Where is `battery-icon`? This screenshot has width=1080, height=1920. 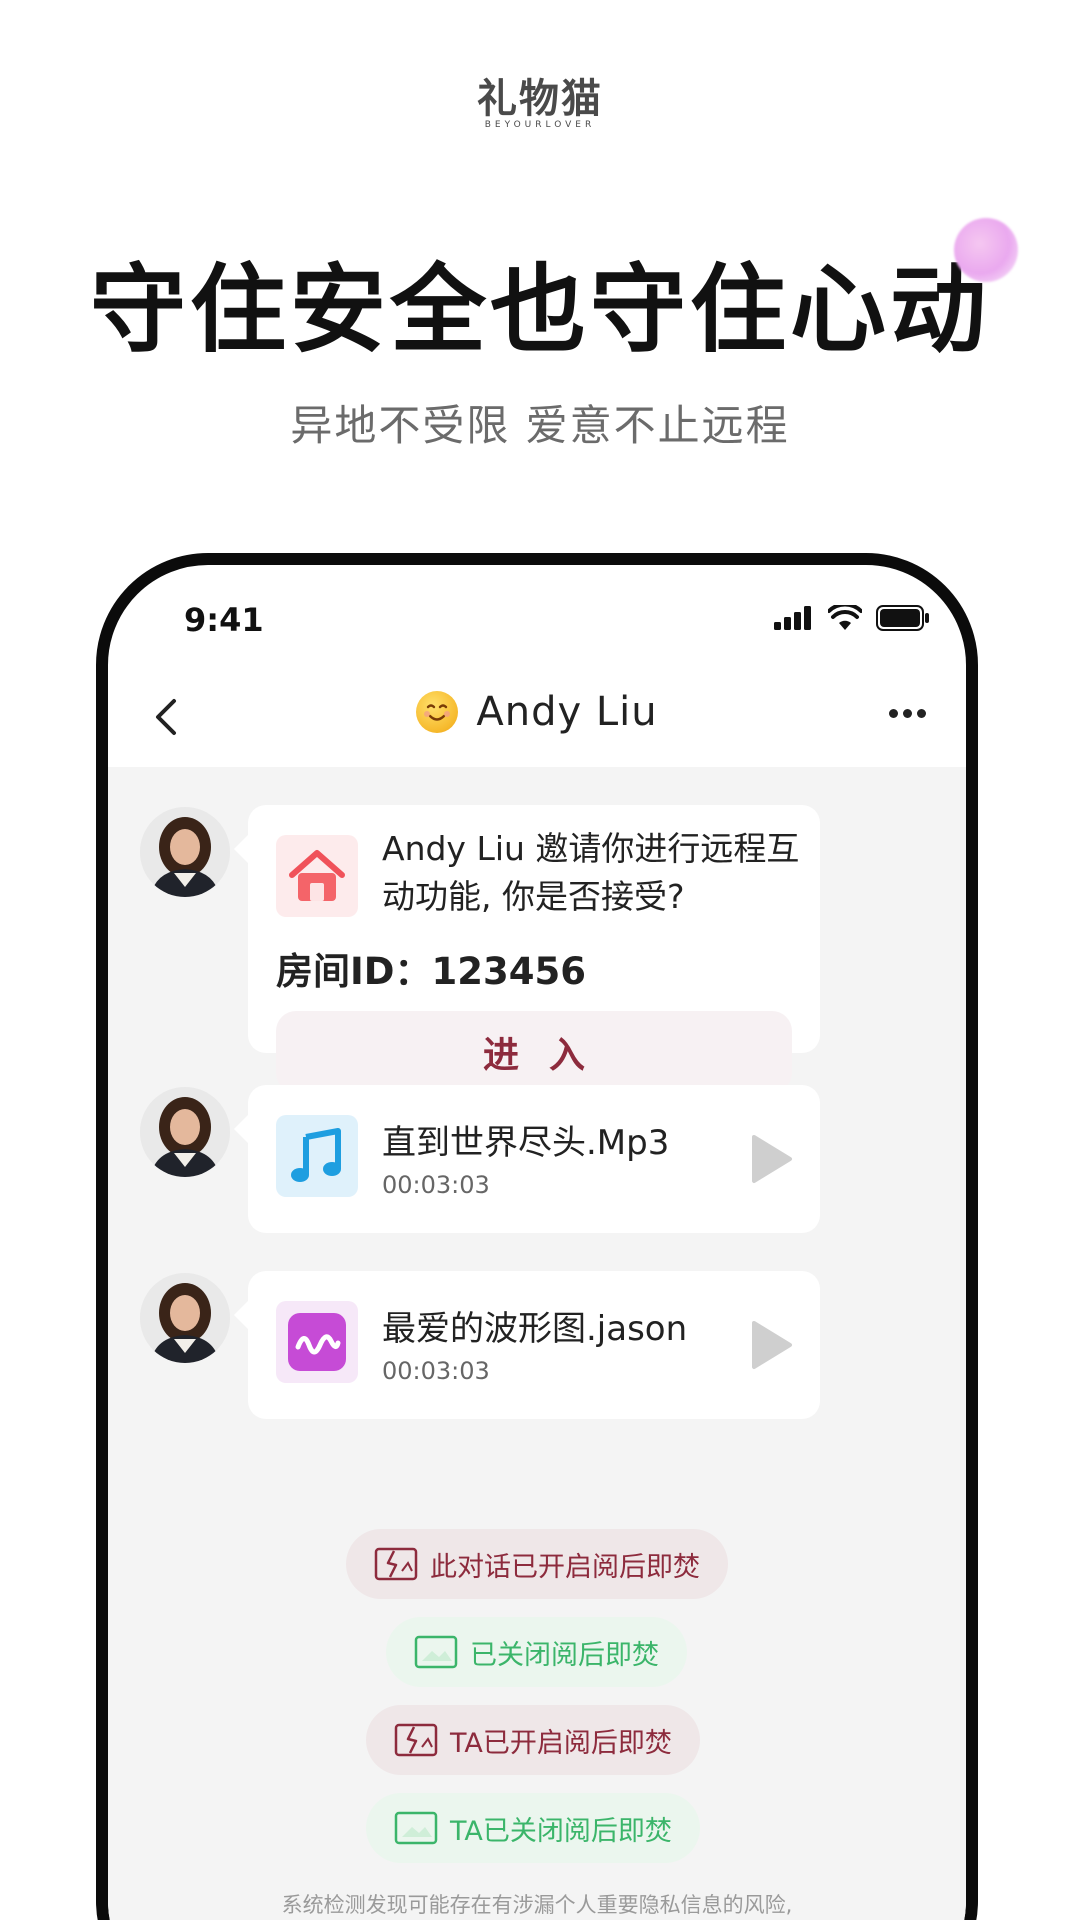 battery-icon is located at coordinates (902, 618).